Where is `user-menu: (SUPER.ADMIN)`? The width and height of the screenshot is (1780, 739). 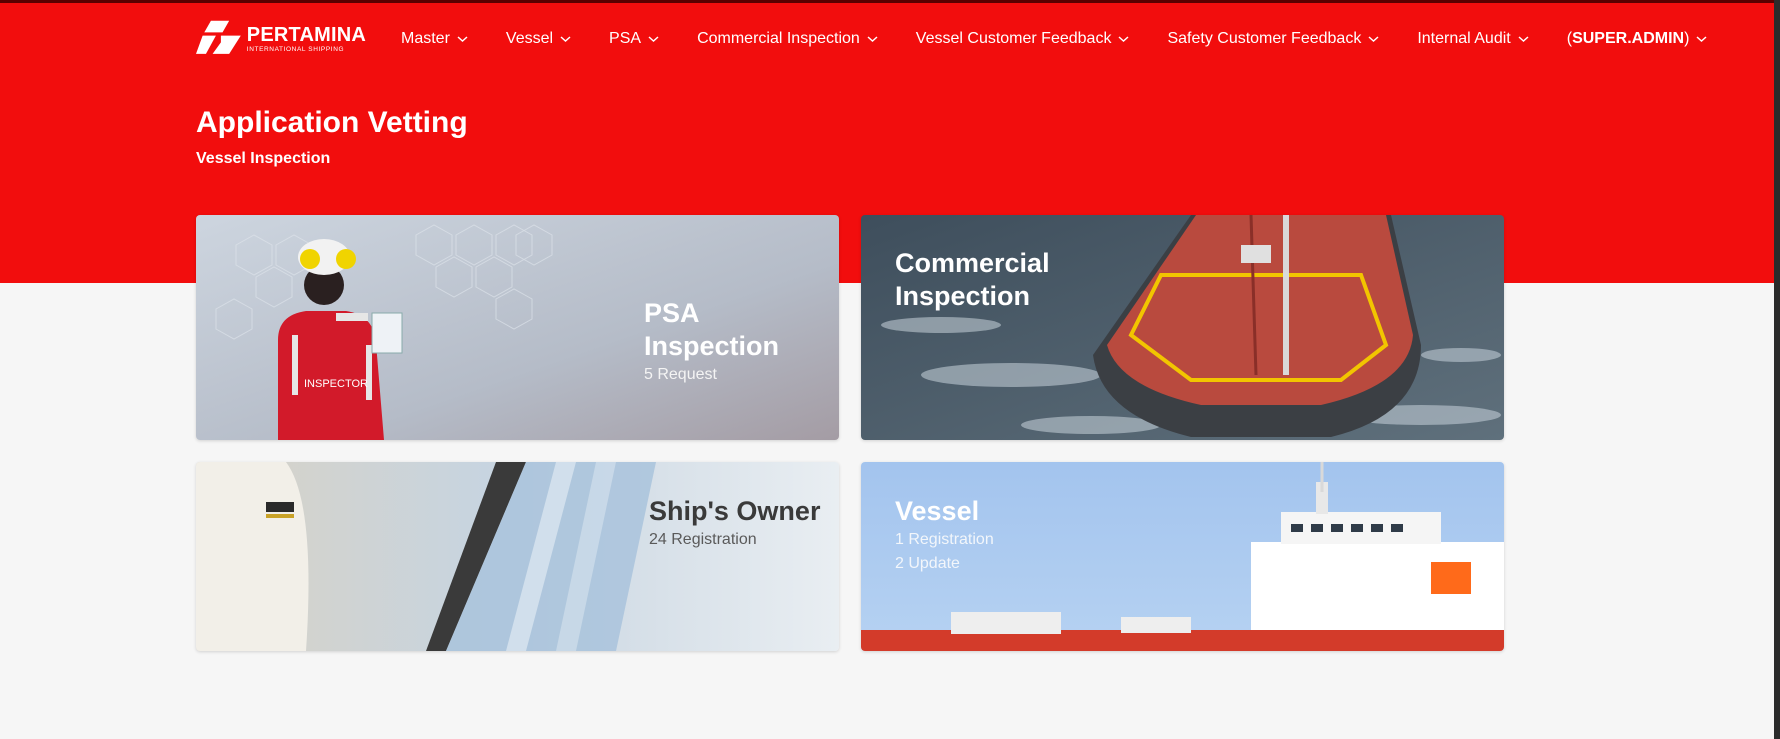
user-menu: (SUPER.ADMIN) is located at coordinates (1637, 39).